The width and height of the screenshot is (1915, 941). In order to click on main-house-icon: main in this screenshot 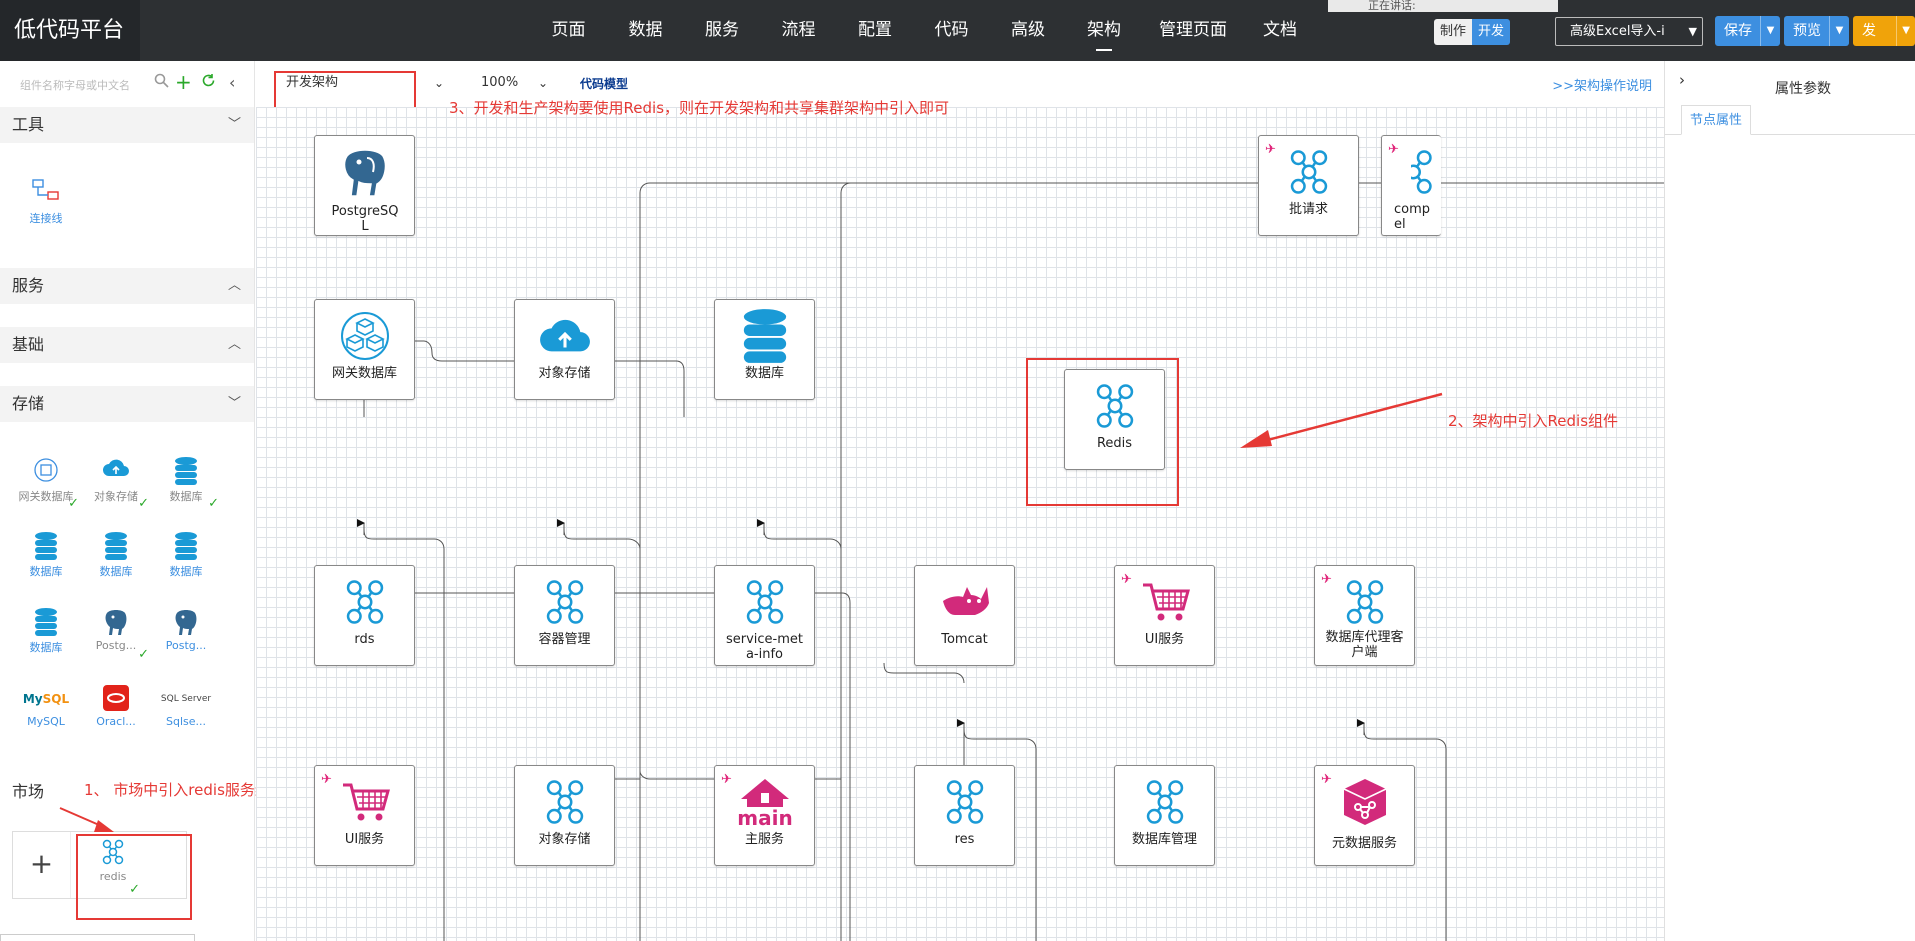, I will do `click(764, 802)`.